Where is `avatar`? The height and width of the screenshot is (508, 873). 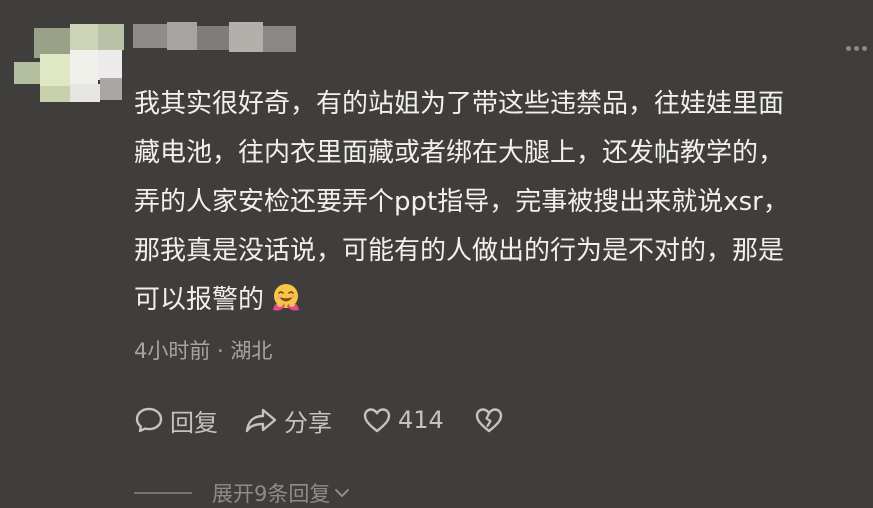
avatar is located at coordinates (72, 61).